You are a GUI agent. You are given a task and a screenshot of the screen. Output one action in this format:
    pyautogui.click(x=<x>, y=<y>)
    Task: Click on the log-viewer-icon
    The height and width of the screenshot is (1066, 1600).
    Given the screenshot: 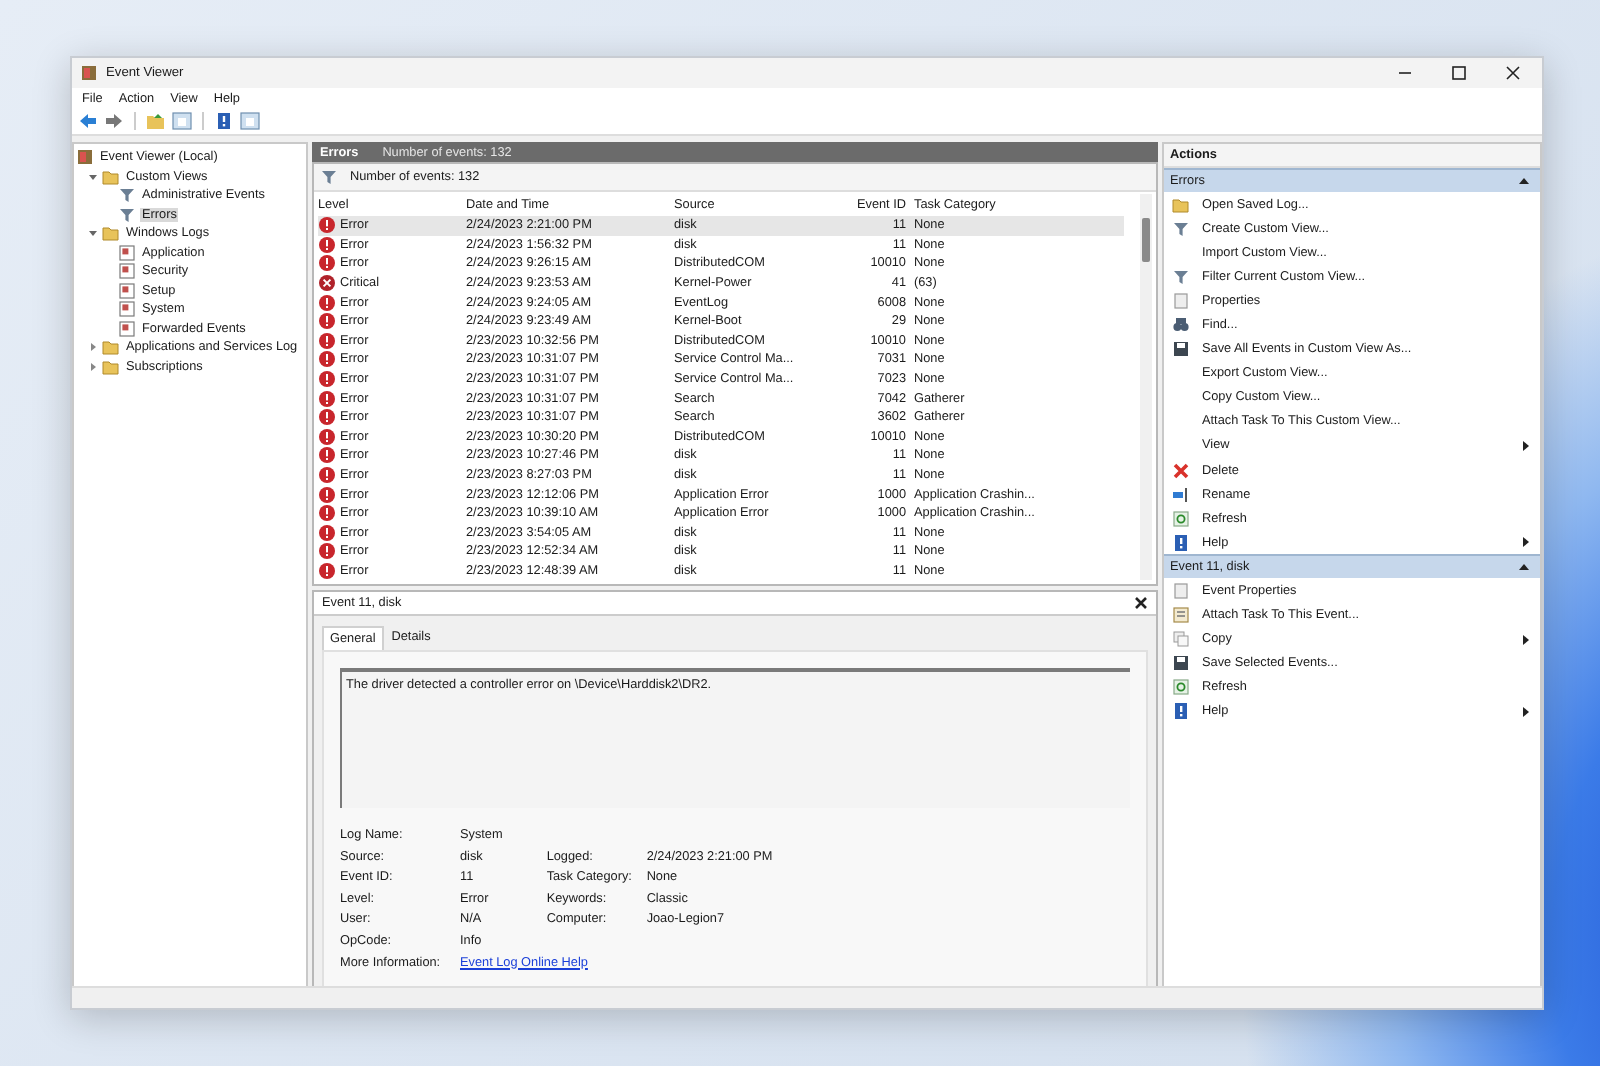 What is the action you would take?
    pyautogui.click(x=85, y=157)
    